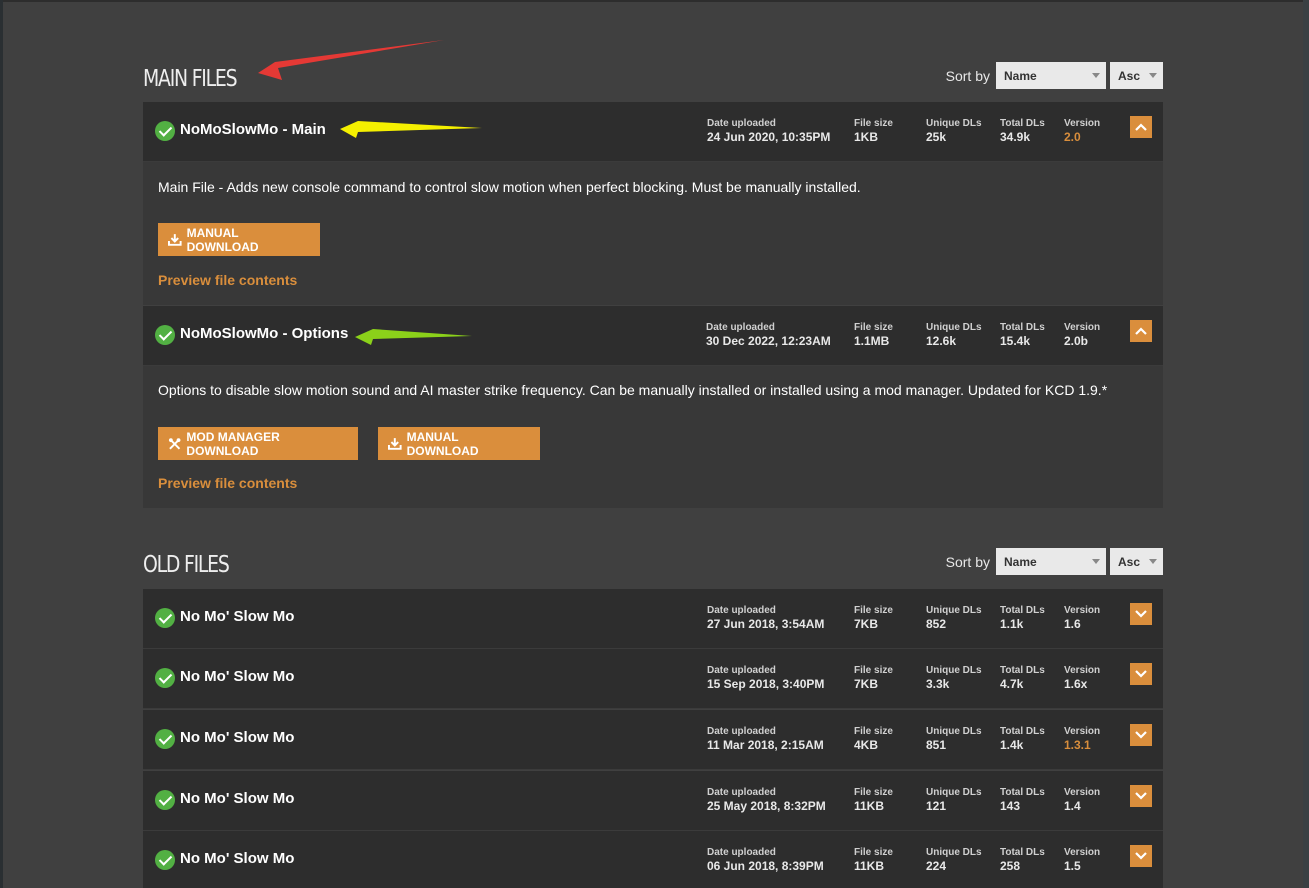  What do you see at coordinates (1082, 678) in the screenshot?
I see `stat-version: Version 1.6x` at bounding box center [1082, 678].